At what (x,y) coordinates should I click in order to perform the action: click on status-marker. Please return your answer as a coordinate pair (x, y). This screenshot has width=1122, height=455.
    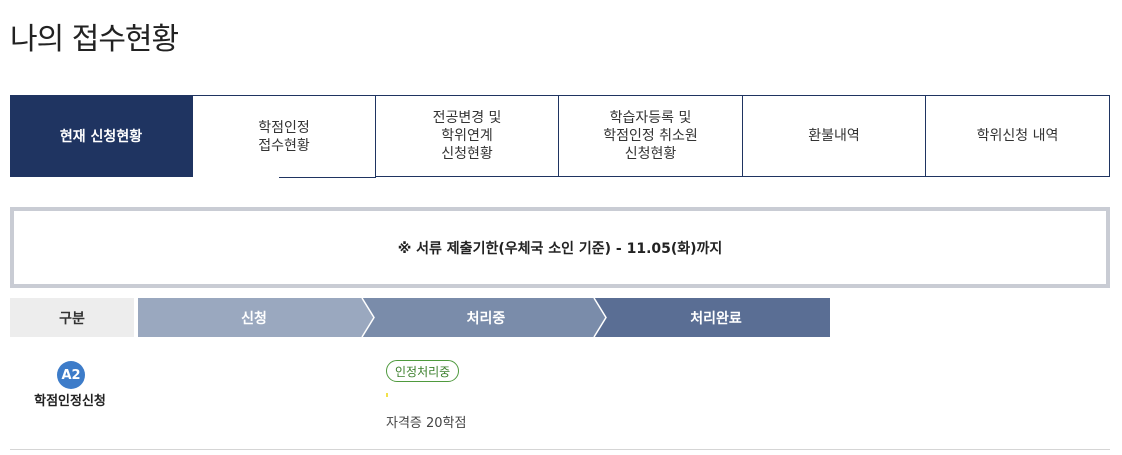
    Looking at the image, I should click on (387, 395).